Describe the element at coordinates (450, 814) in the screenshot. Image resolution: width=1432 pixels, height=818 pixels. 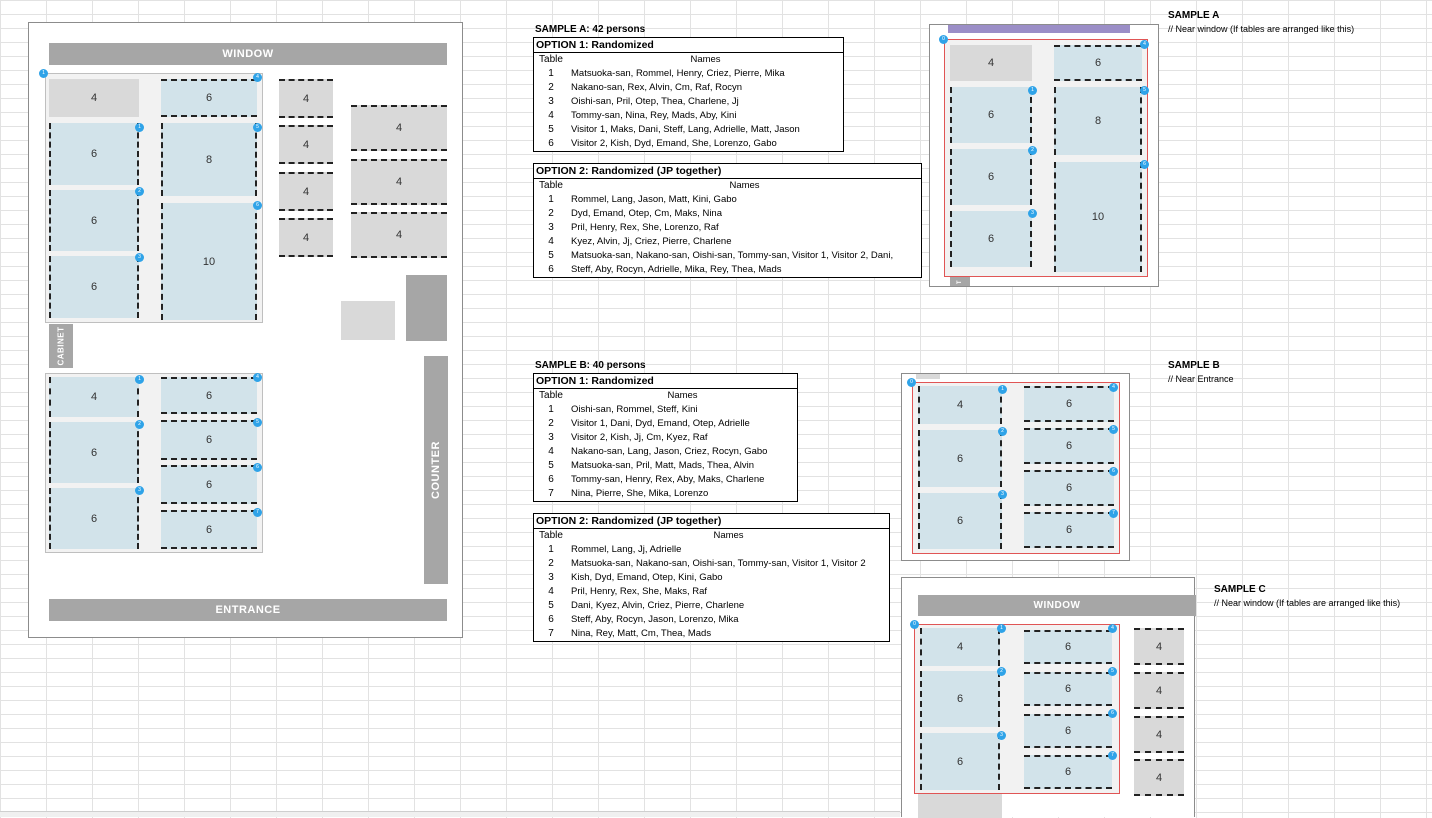
I see `sheet-tab-strip` at that location.